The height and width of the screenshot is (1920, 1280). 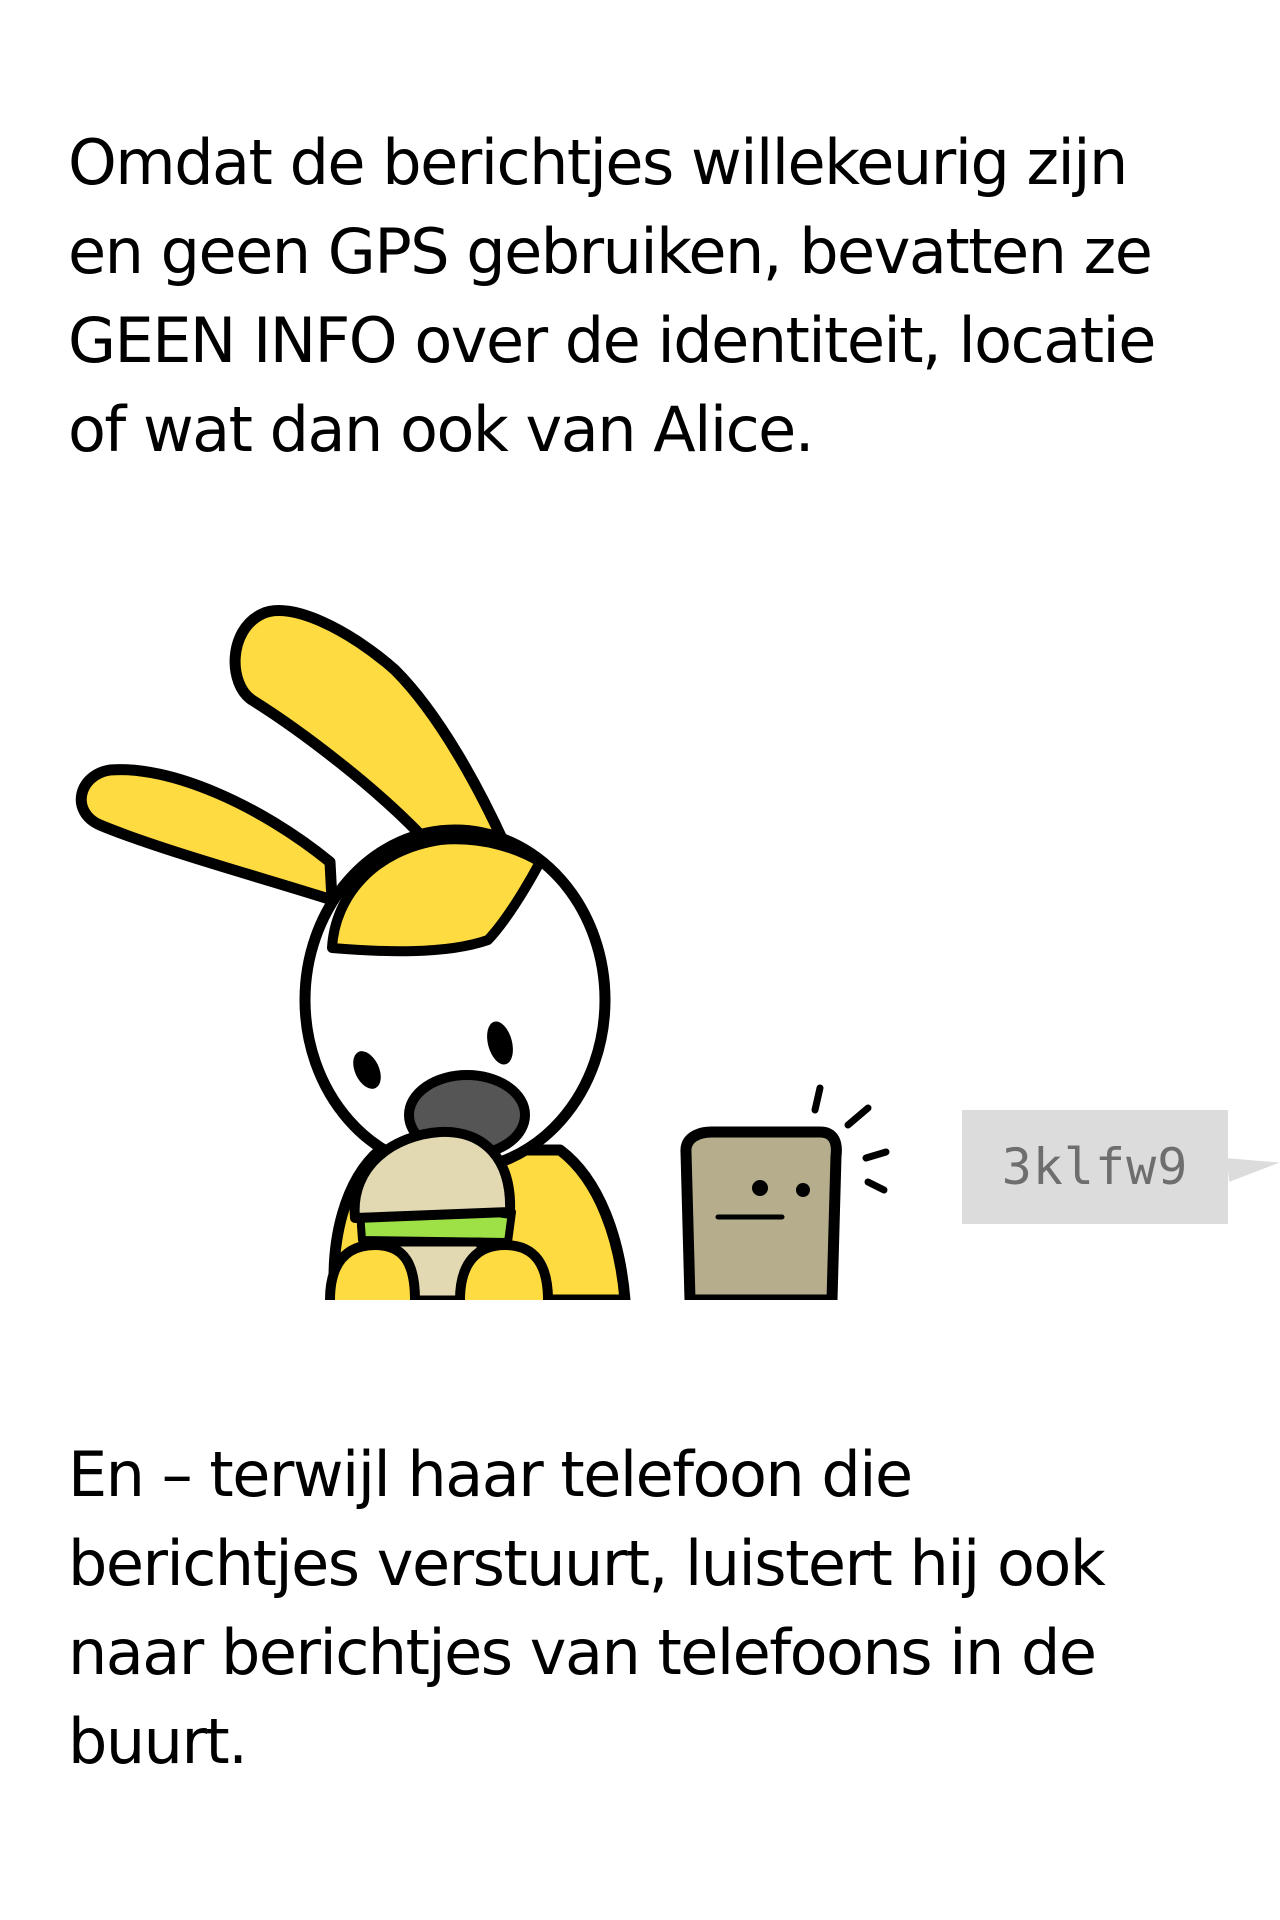 I want to click on message-id-text: 3klfw9, so click(x=1095, y=1167).